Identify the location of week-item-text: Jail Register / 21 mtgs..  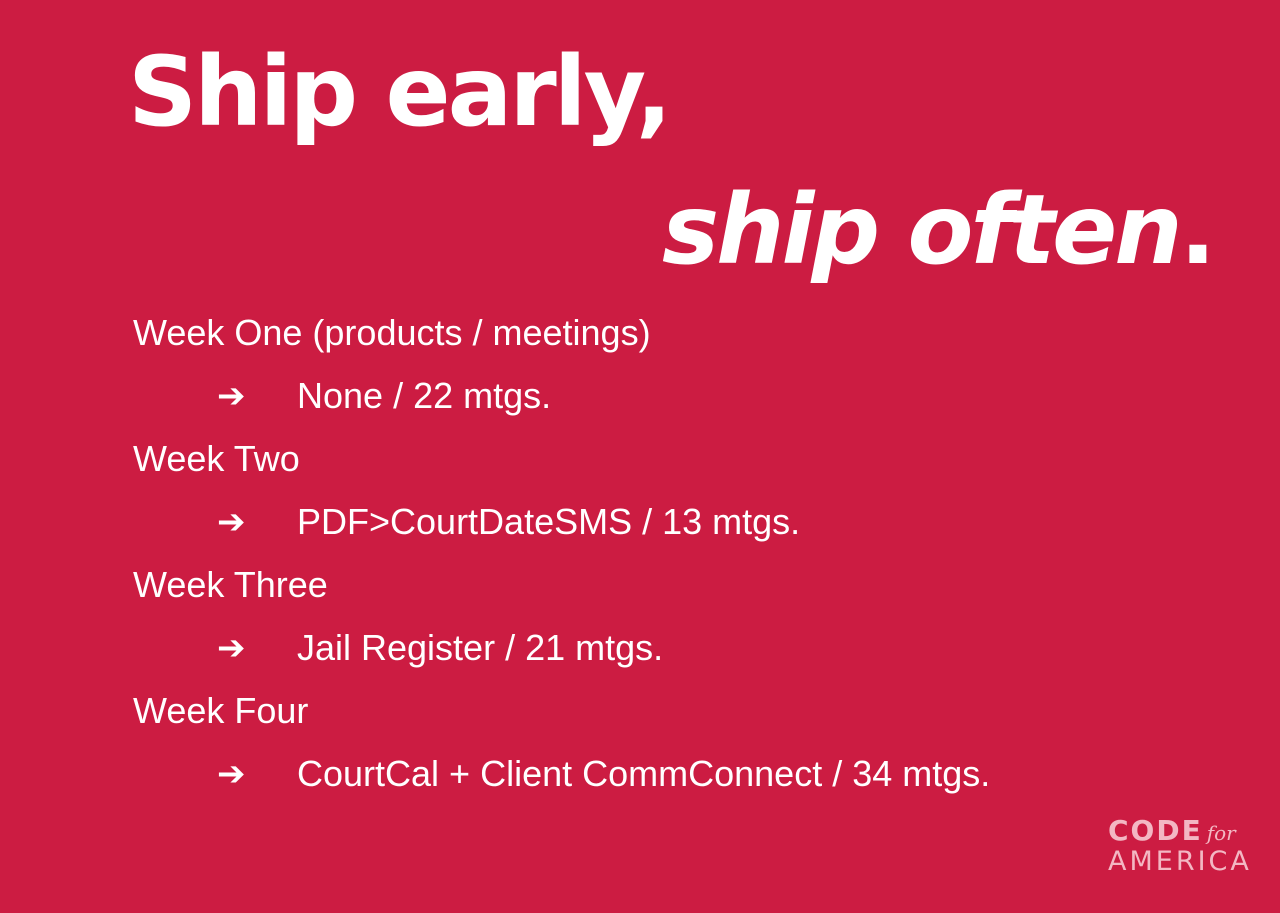
(480, 647).